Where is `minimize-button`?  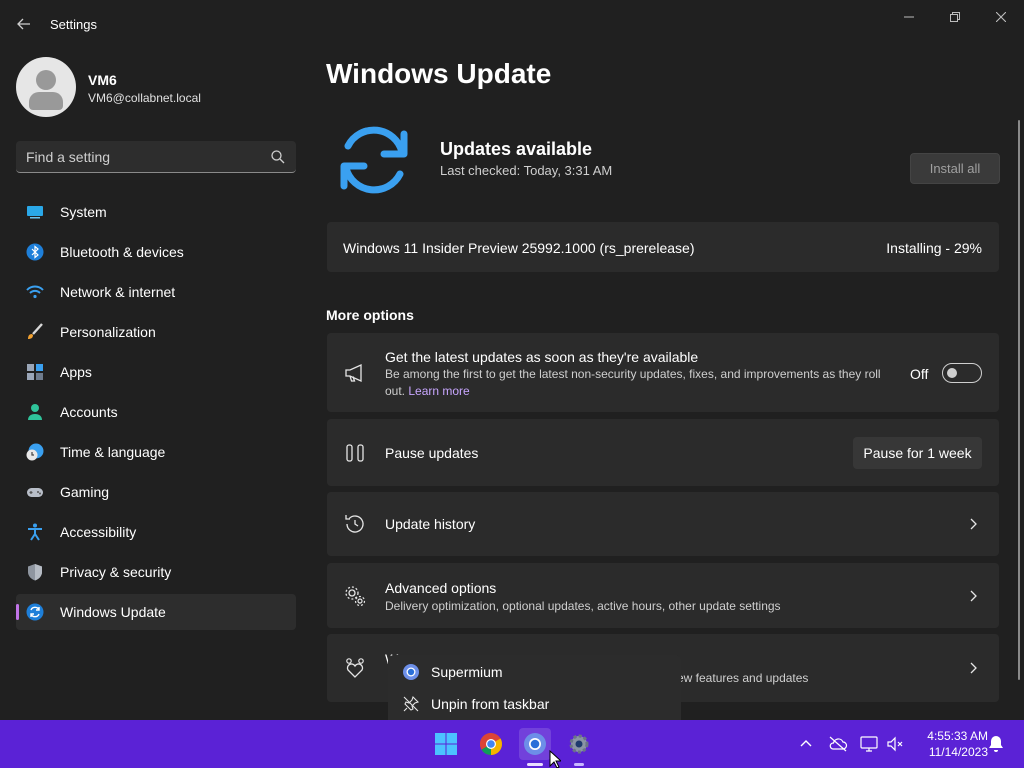
minimize-button is located at coordinates (909, 17).